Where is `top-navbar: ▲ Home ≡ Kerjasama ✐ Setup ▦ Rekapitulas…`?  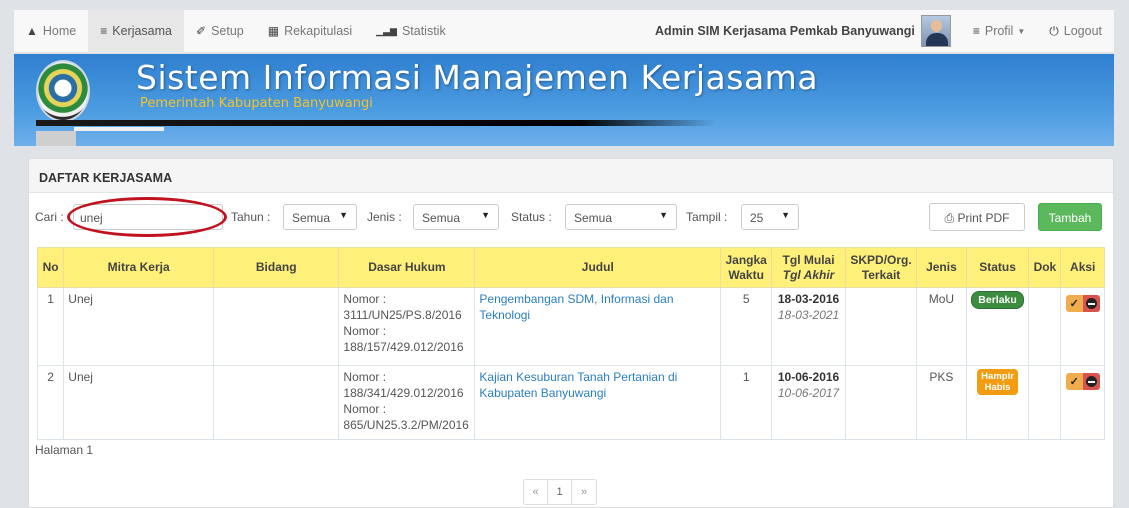 top-navbar: ▲ Home ≡ Kerjasama ✐ Setup ▦ Rekapitulas… is located at coordinates (564, 31).